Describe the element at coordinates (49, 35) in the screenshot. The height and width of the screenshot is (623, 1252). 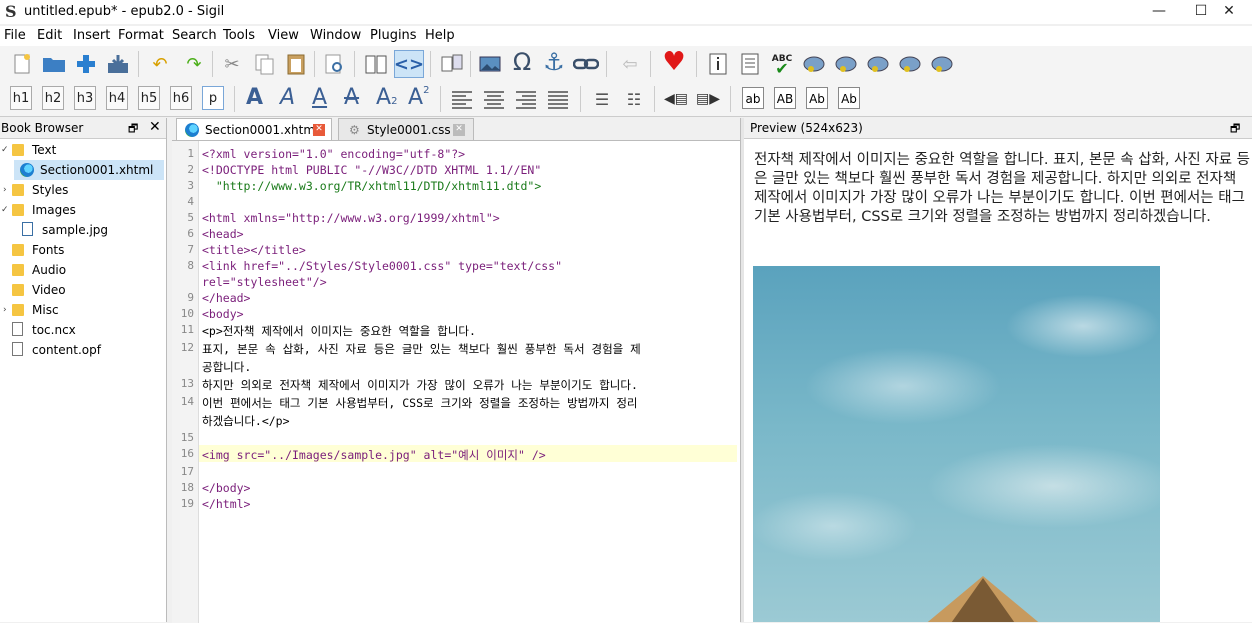
I see `menu-edit: Edit` at that location.